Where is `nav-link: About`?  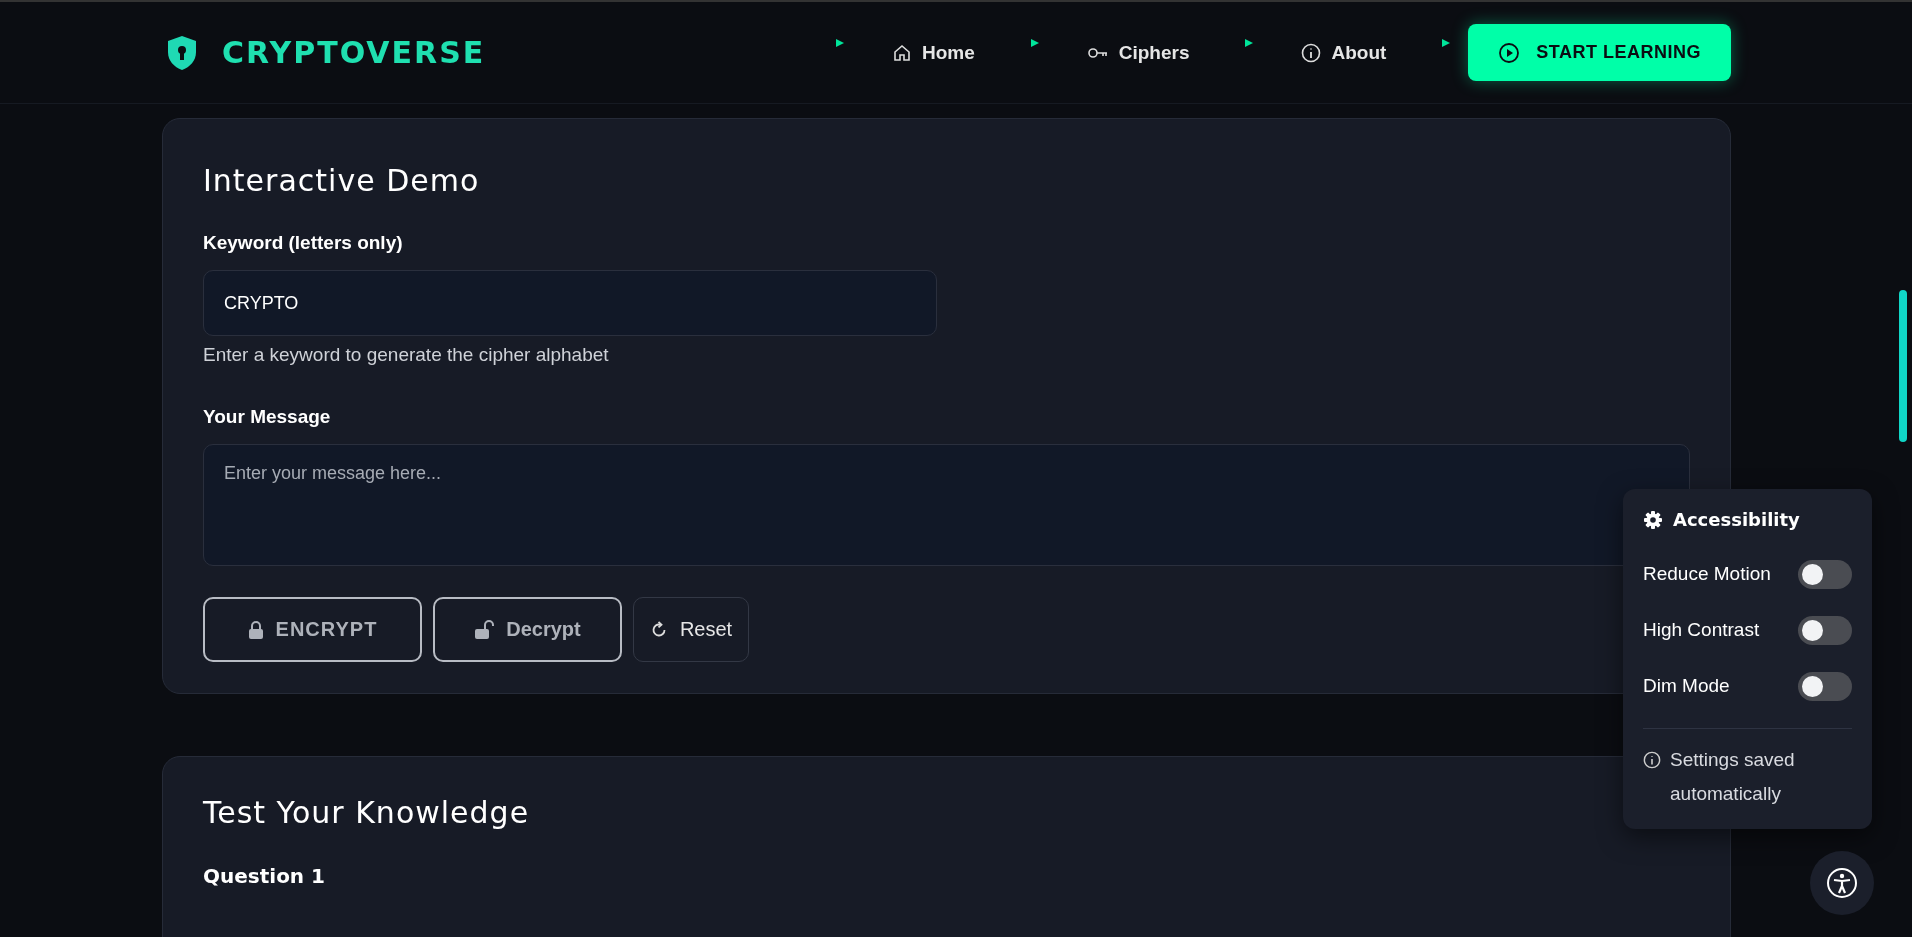
nav-link: About is located at coordinates (1344, 52).